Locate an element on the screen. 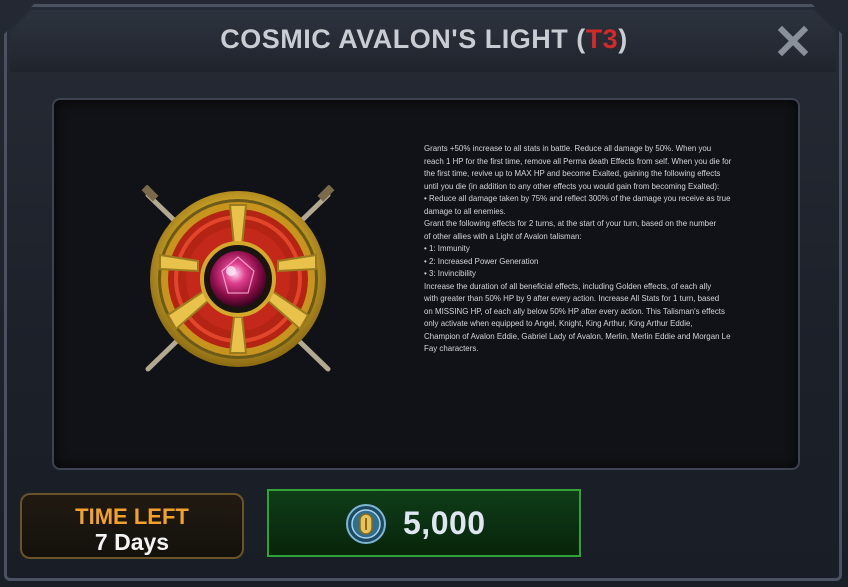 This screenshot has width=848, height=587. close-button is located at coordinates (793, 41).